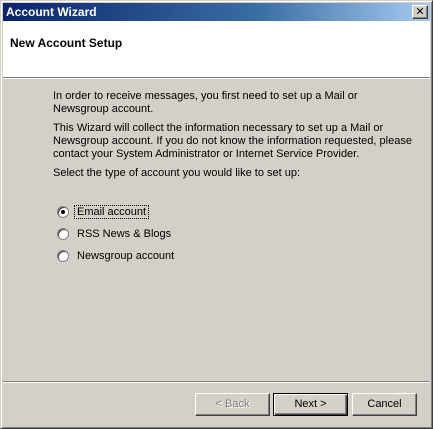 The height and width of the screenshot is (429, 433). What do you see at coordinates (384, 404) in the screenshot?
I see `cancel-button: Cancel` at bounding box center [384, 404].